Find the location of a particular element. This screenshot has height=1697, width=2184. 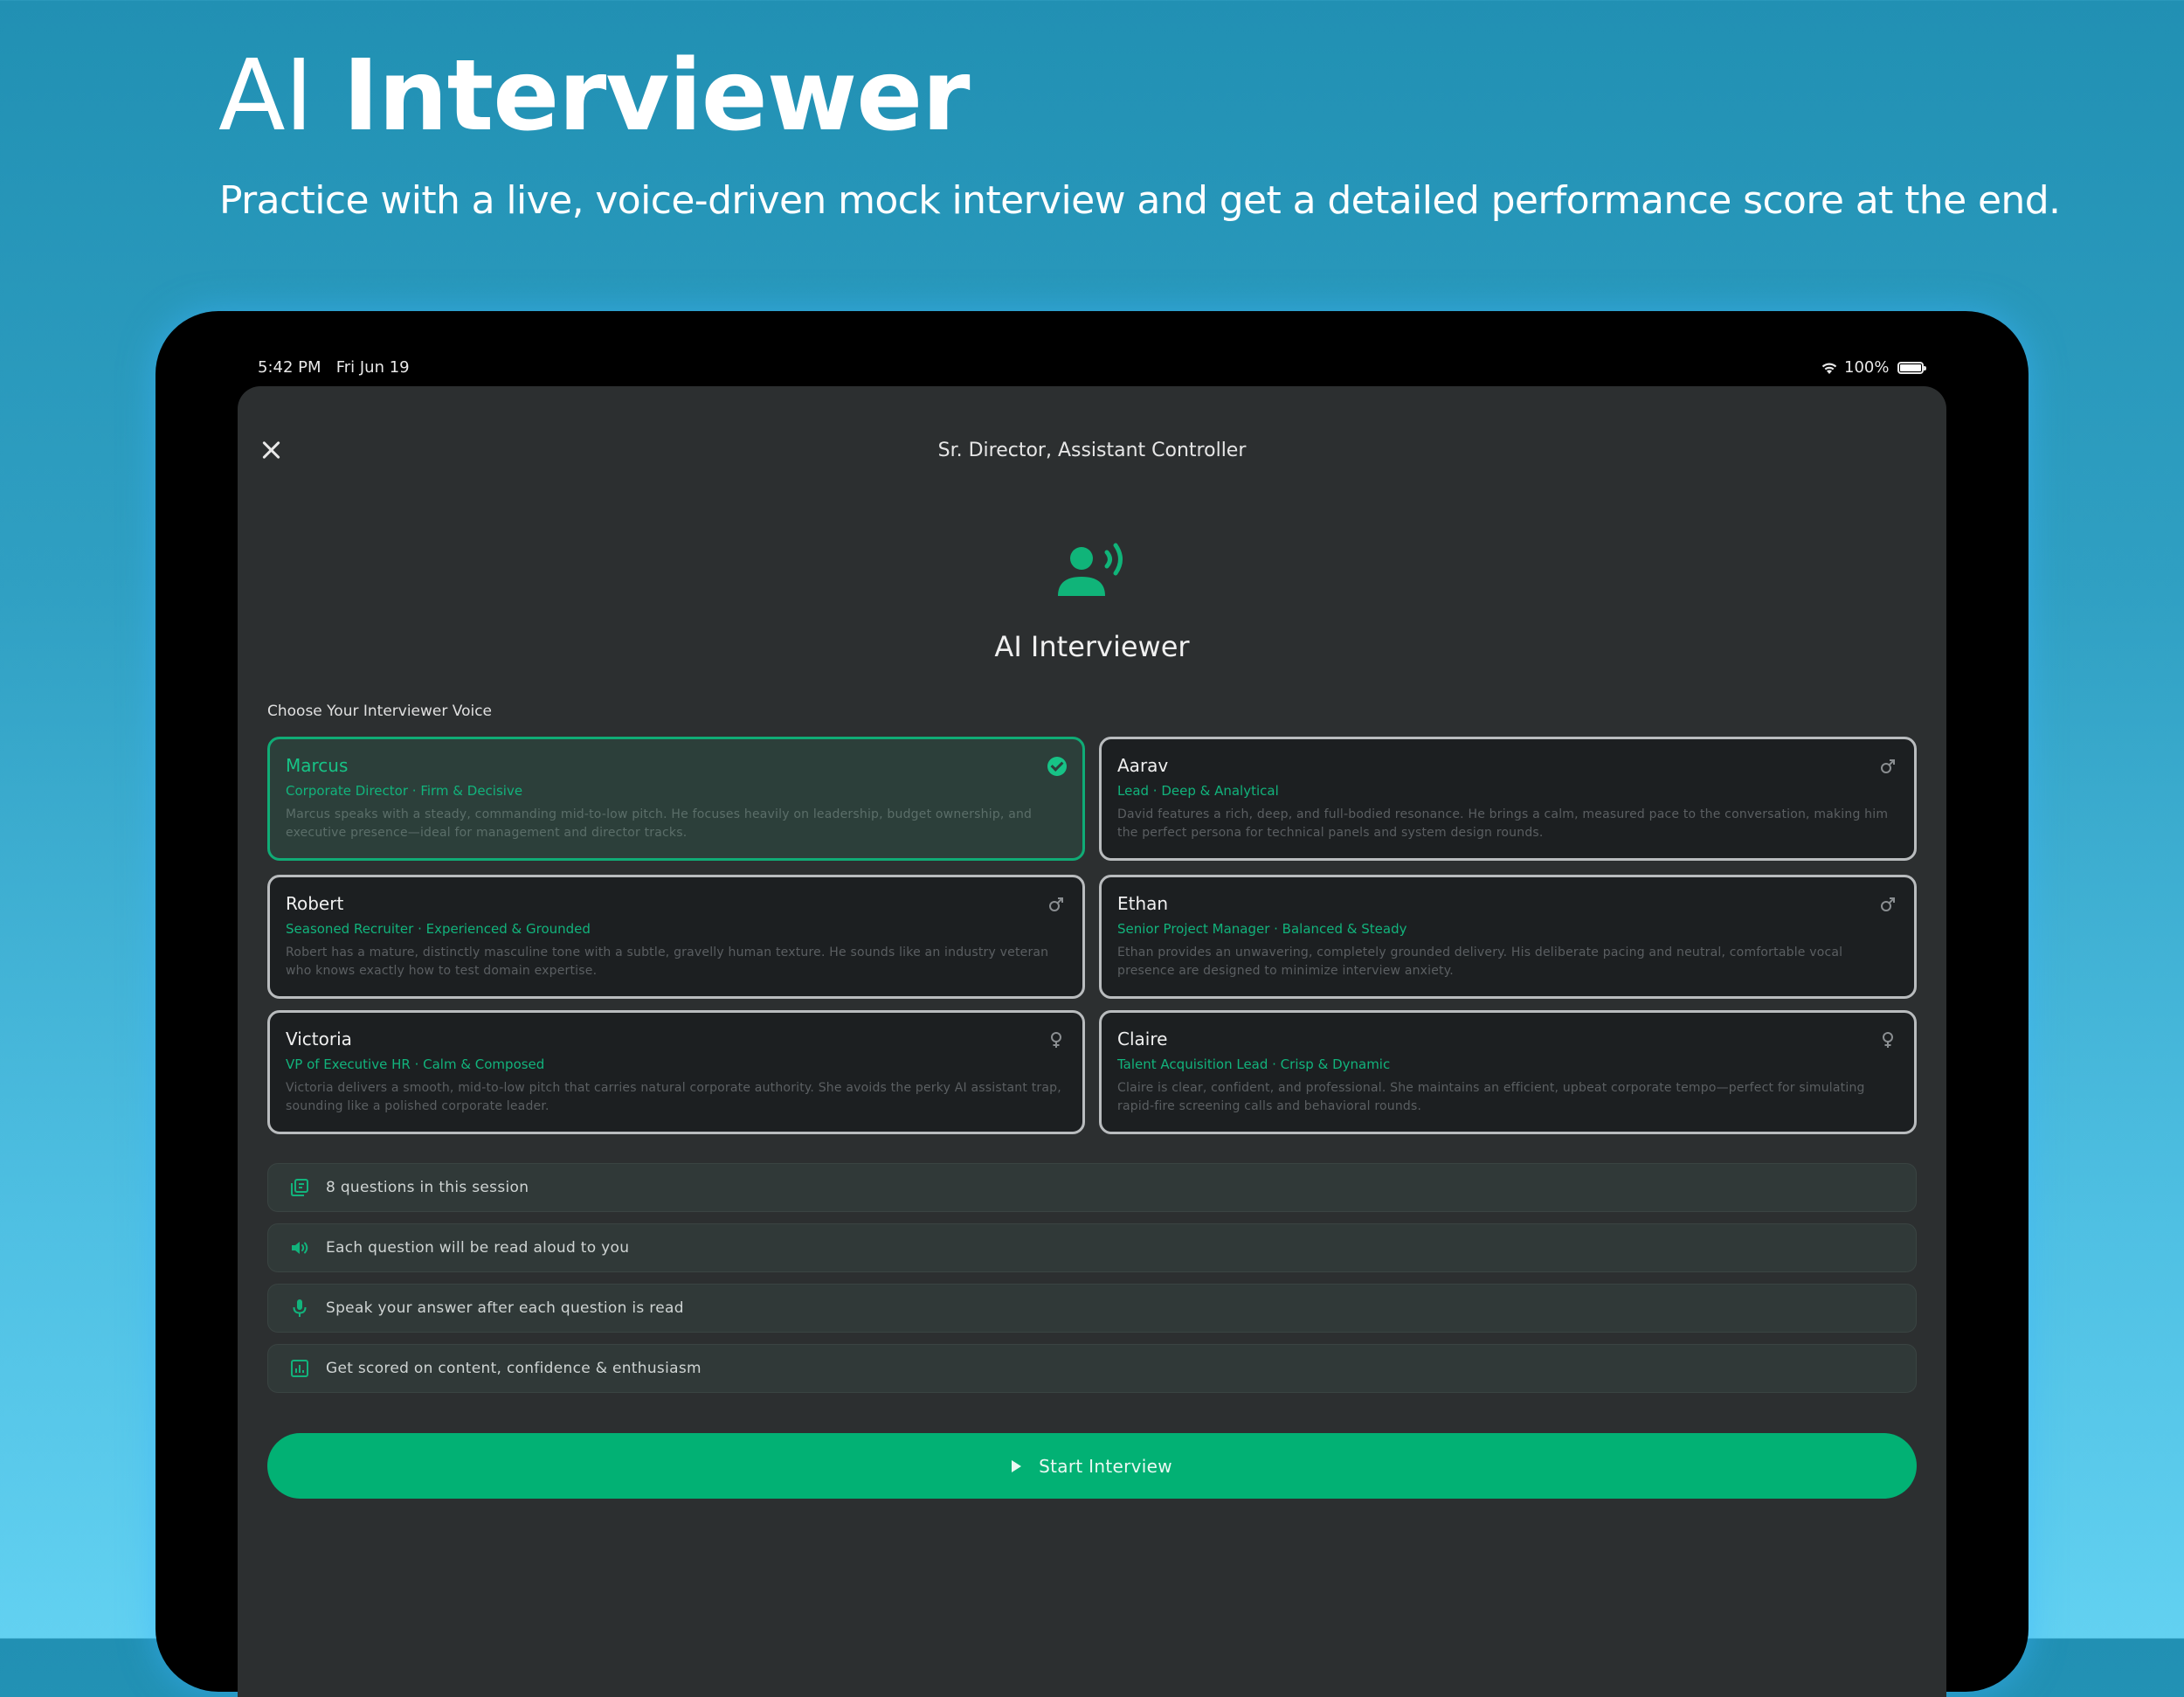

voice-role: Lead · Deep & Analytical is located at coordinates (1198, 791).